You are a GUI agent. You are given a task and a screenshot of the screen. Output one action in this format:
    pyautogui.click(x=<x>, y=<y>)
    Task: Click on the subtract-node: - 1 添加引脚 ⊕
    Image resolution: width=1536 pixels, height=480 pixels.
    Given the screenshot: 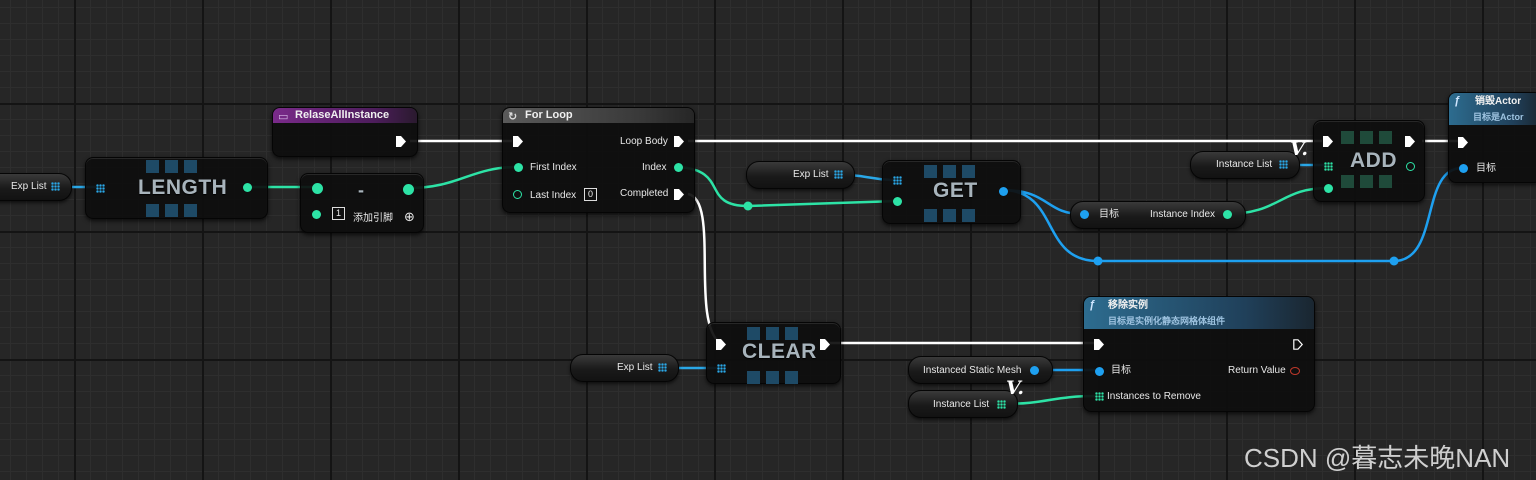 What is the action you would take?
    pyautogui.click(x=362, y=203)
    